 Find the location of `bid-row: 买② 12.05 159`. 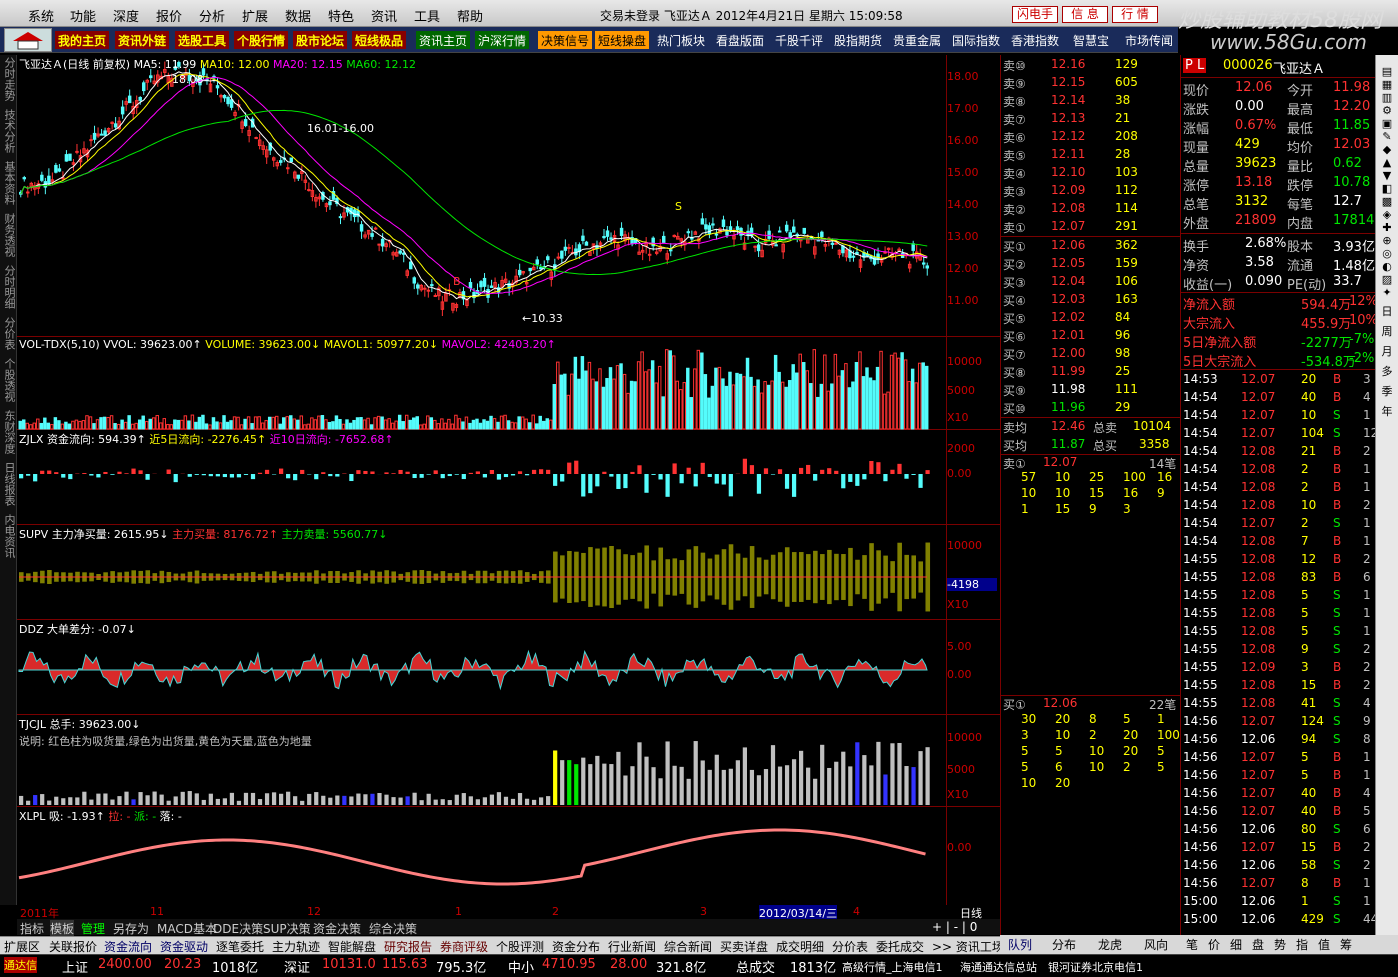

bid-row: 买② 12.05 159 is located at coordinates (1091, 264).